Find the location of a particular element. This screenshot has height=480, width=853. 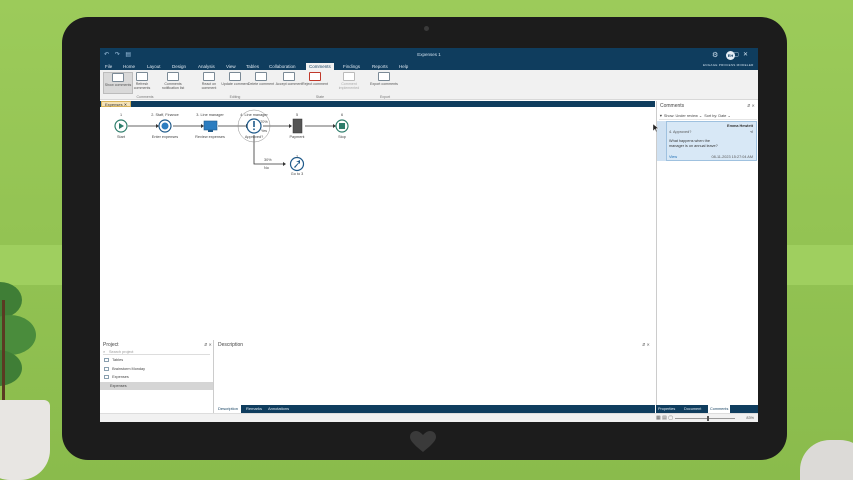

network-icon: ⚙ is located at coordinates (715, 55).